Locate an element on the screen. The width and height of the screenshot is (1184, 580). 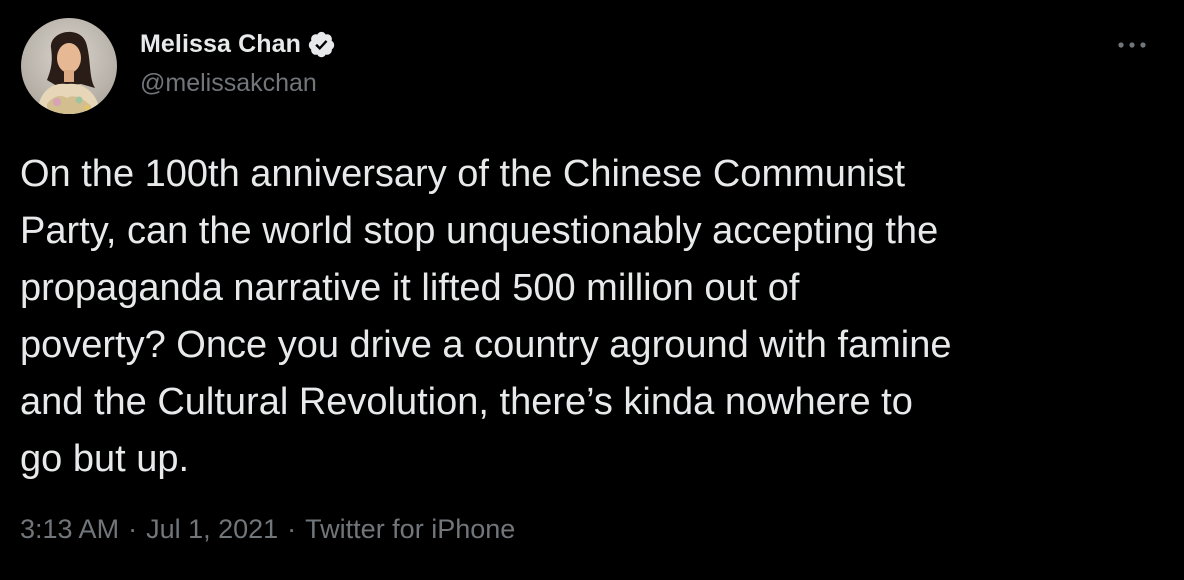
profile-photo is located at coordinates (69, 66).